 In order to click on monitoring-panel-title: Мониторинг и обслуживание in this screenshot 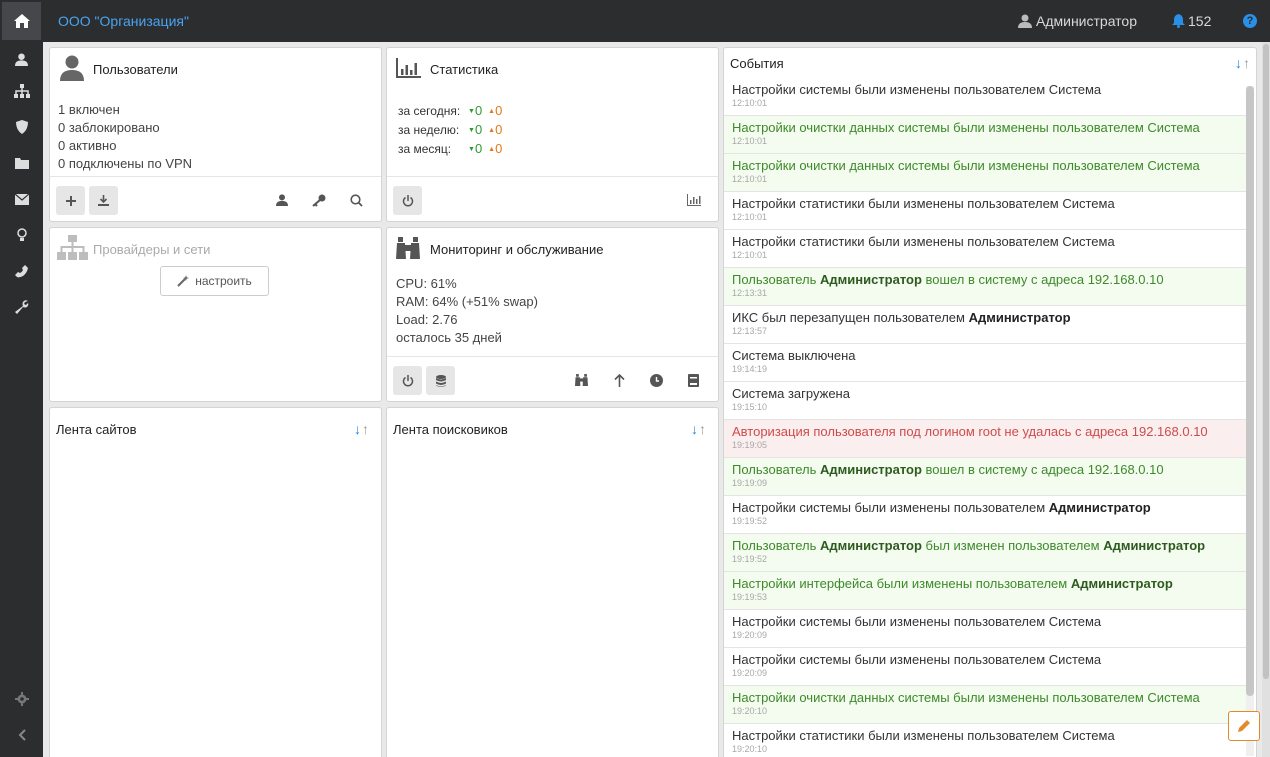, I will do `click(517, 249)`.